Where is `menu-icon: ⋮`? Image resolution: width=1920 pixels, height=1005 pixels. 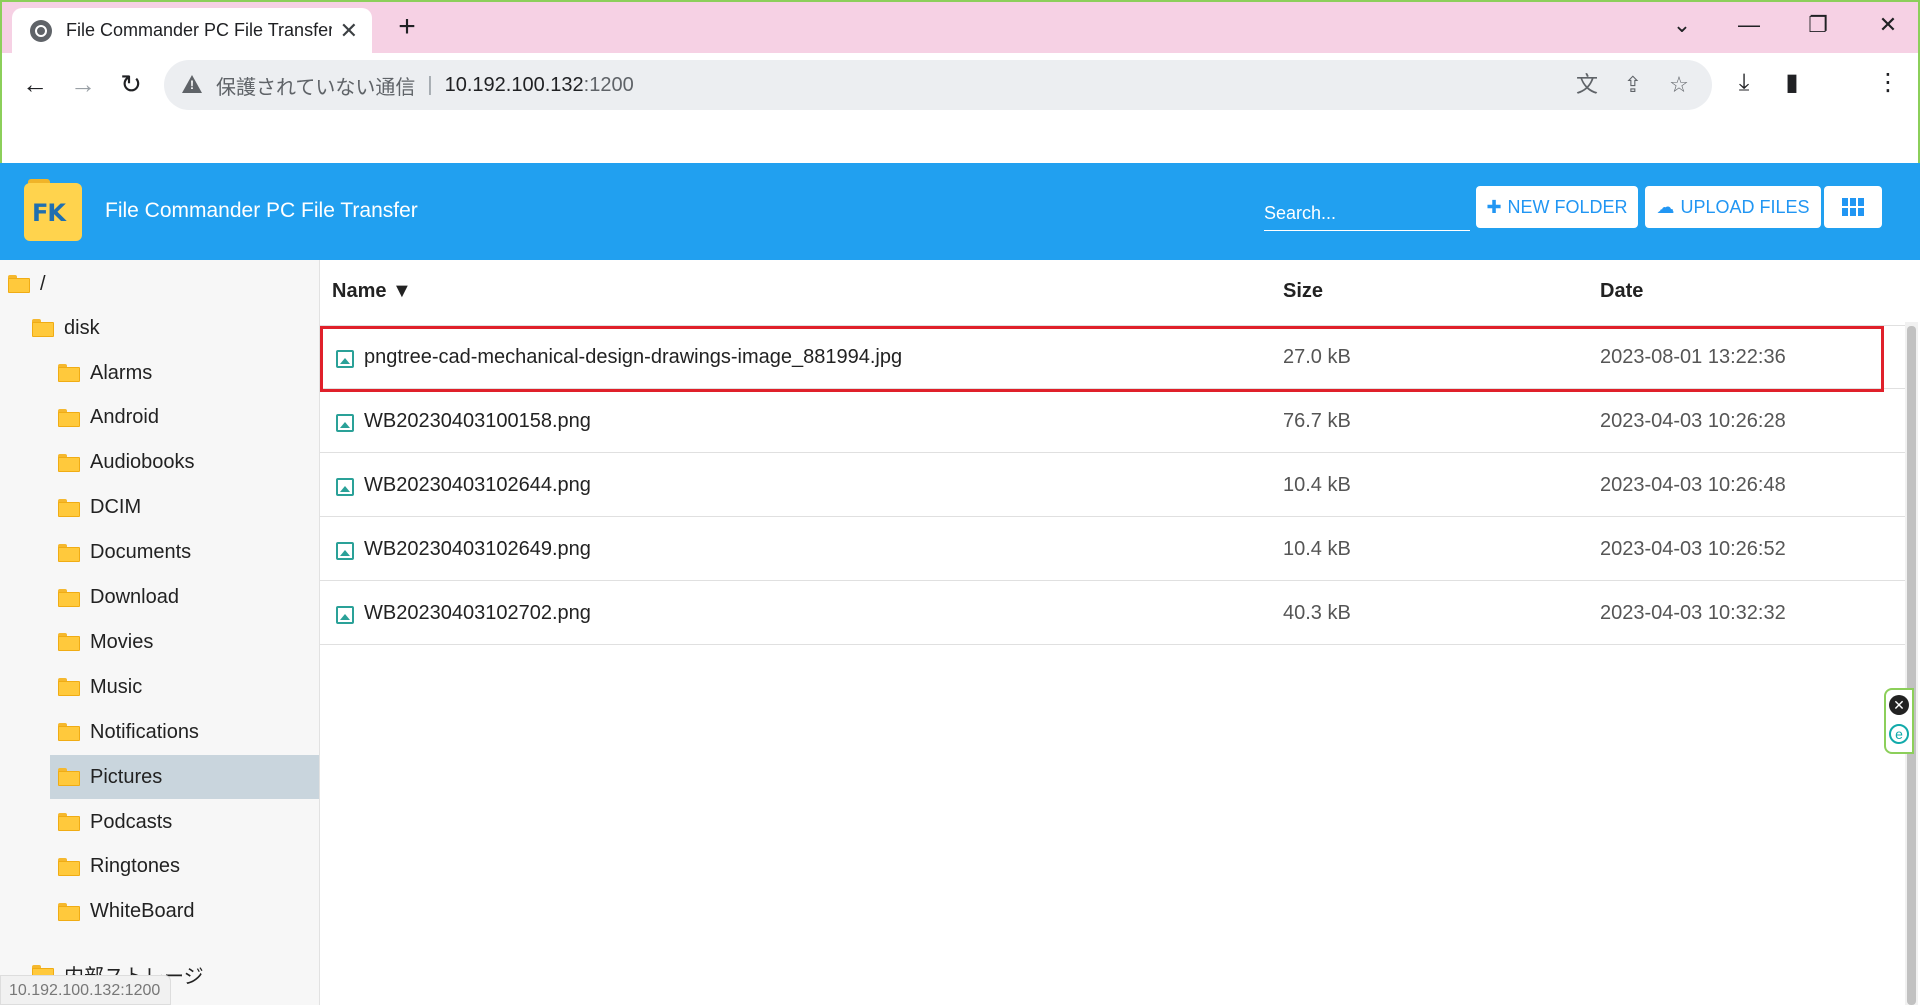
menu-icon: ⋮ is located at coordinates (1888, 83).